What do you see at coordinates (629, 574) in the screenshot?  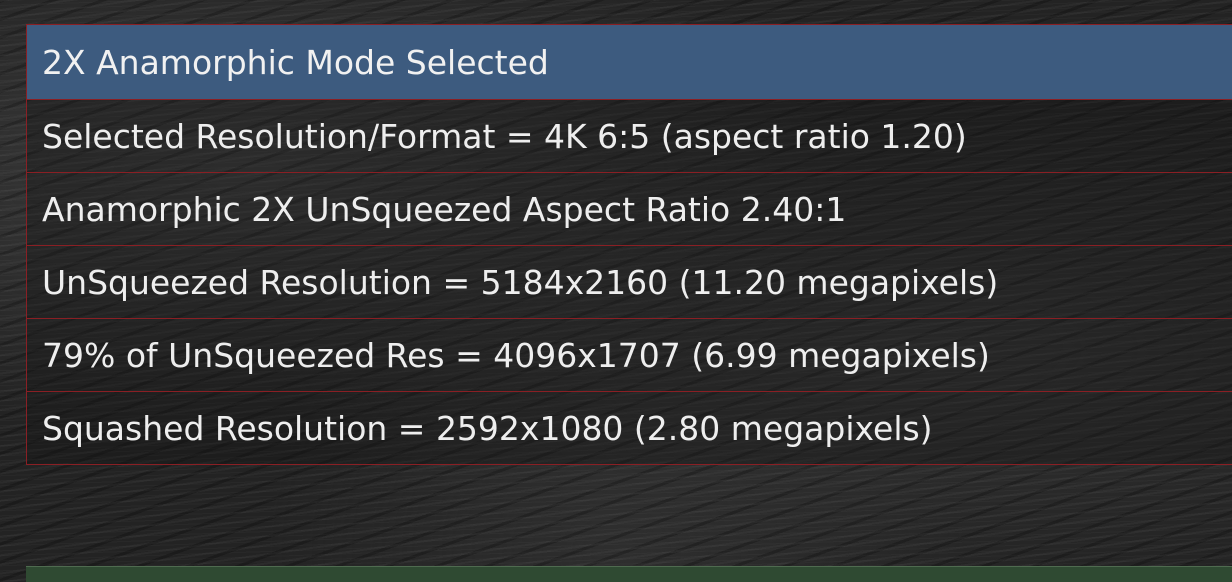 I see `next-section-panel` at bounding box center [629, 574].